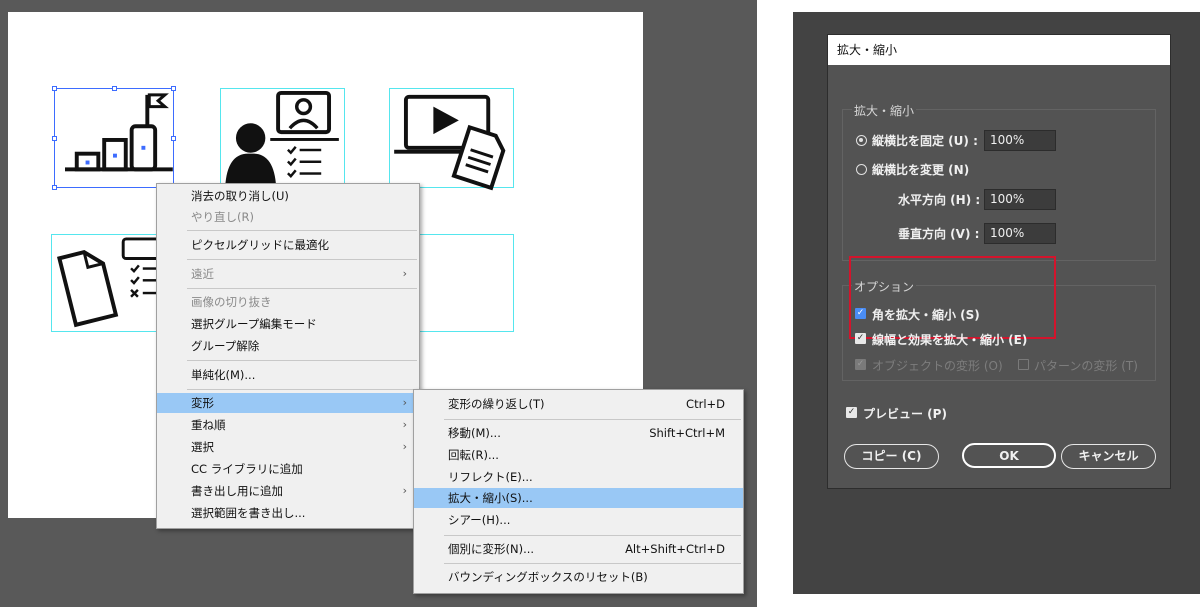 The height and width of the screenshot is (607, 1200). What do you see at coordinates (926, 315) in the screenshot?
I see `scale-corners-label: 角を拡大・縮小 (S)` at bounding box center [926, 315].